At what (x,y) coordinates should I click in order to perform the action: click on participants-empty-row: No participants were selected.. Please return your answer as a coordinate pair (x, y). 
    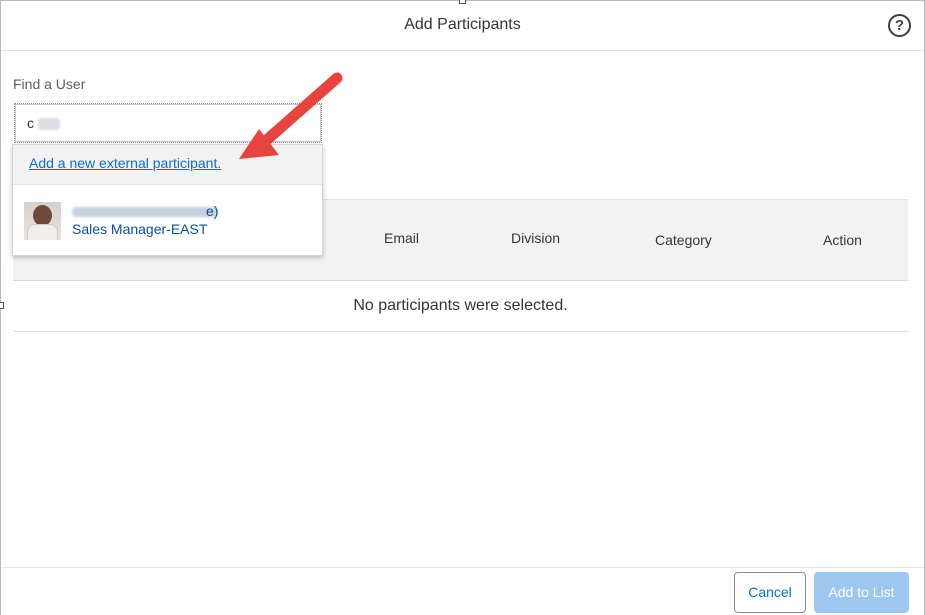
    Looking at the image, I should click on (460, 306).